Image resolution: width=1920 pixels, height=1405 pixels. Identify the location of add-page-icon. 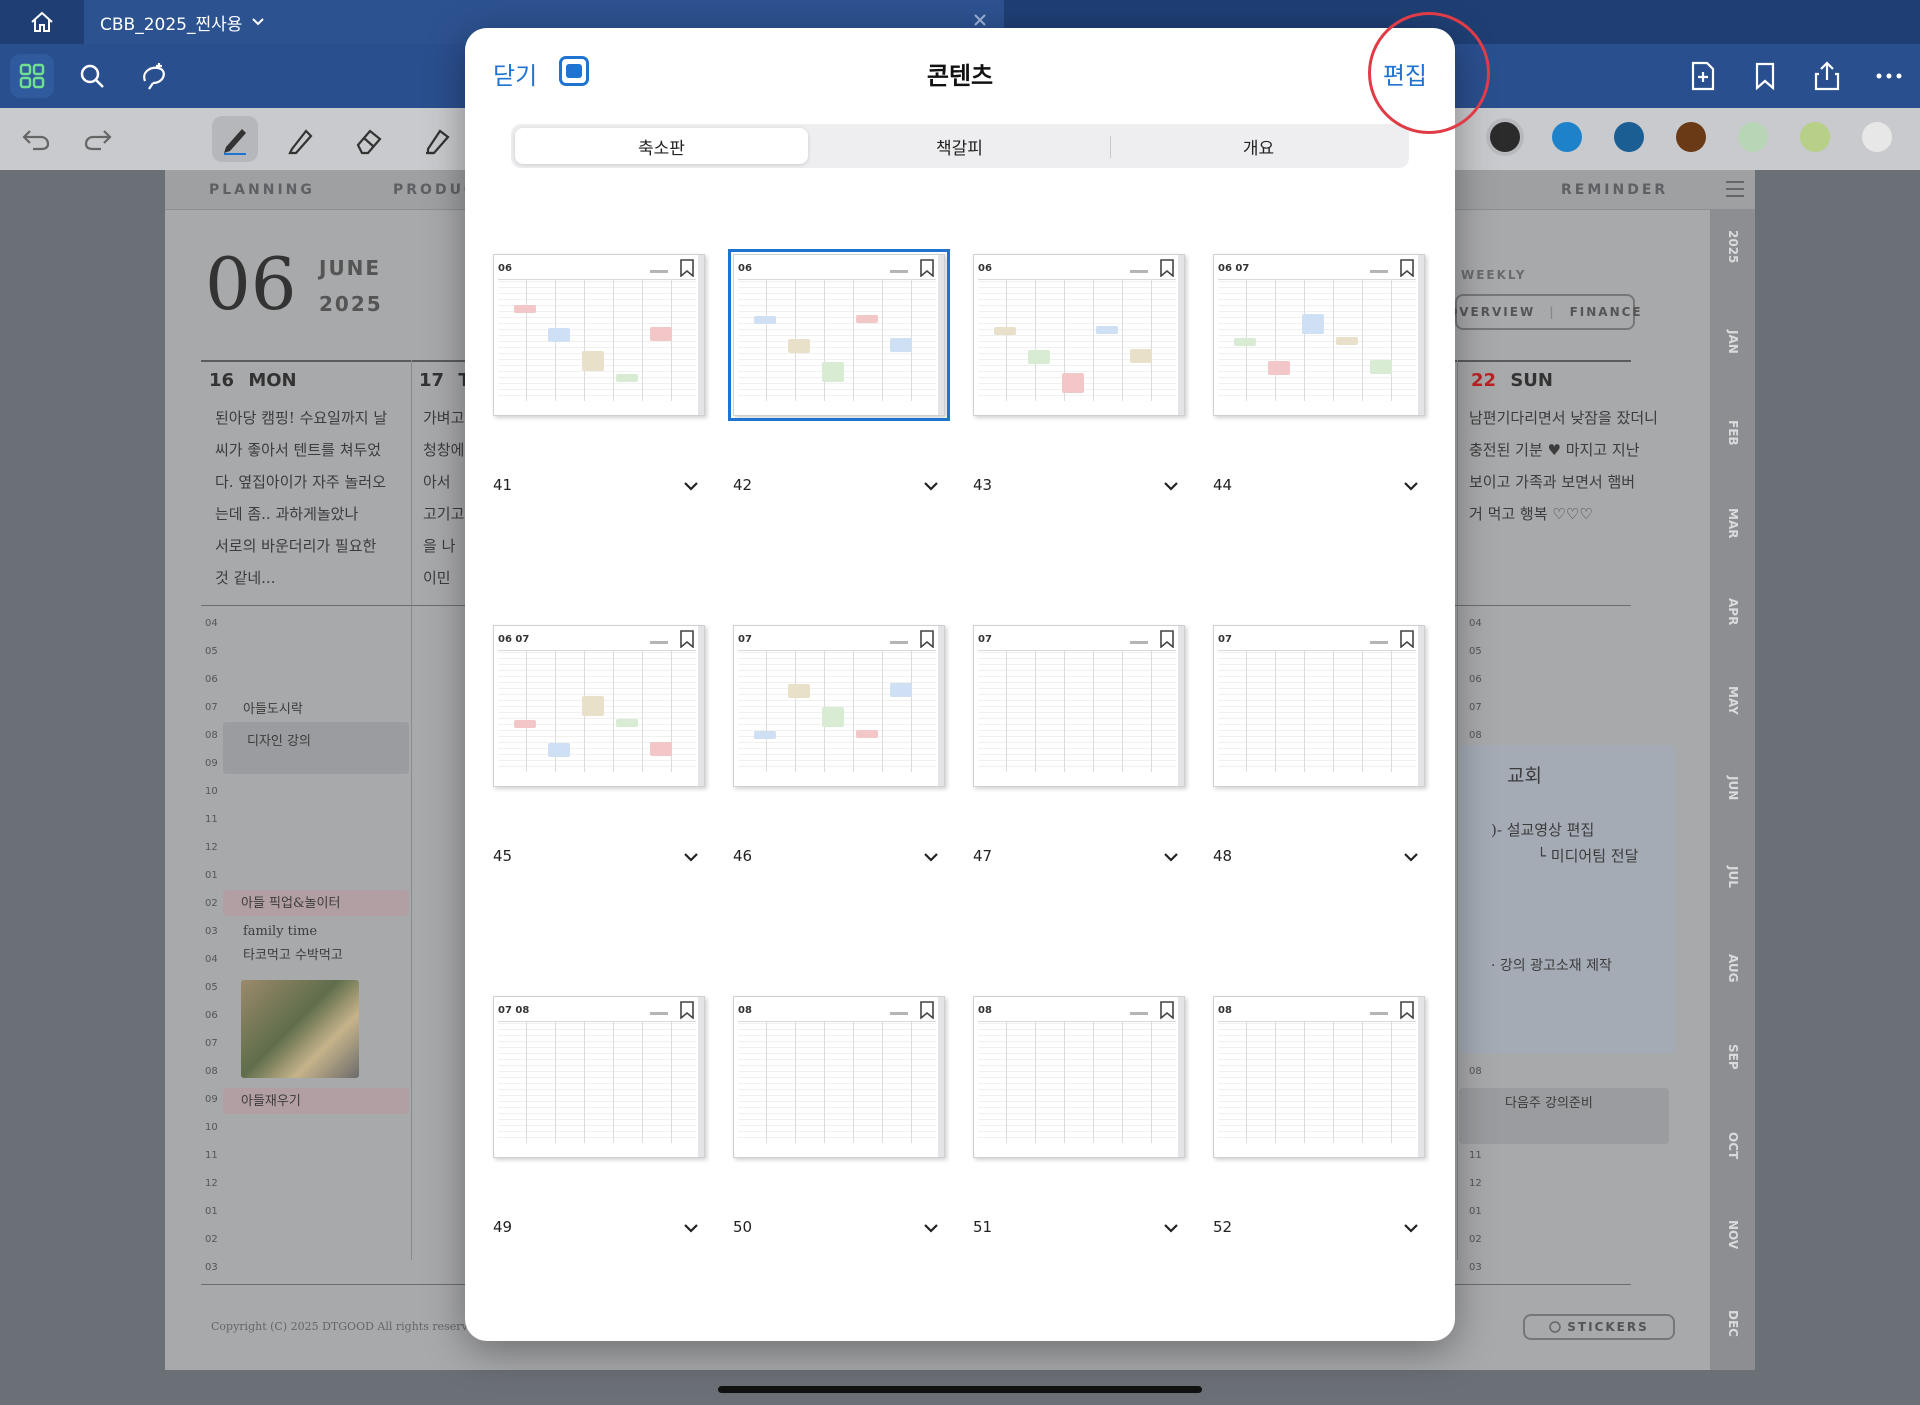
(1703, 76).